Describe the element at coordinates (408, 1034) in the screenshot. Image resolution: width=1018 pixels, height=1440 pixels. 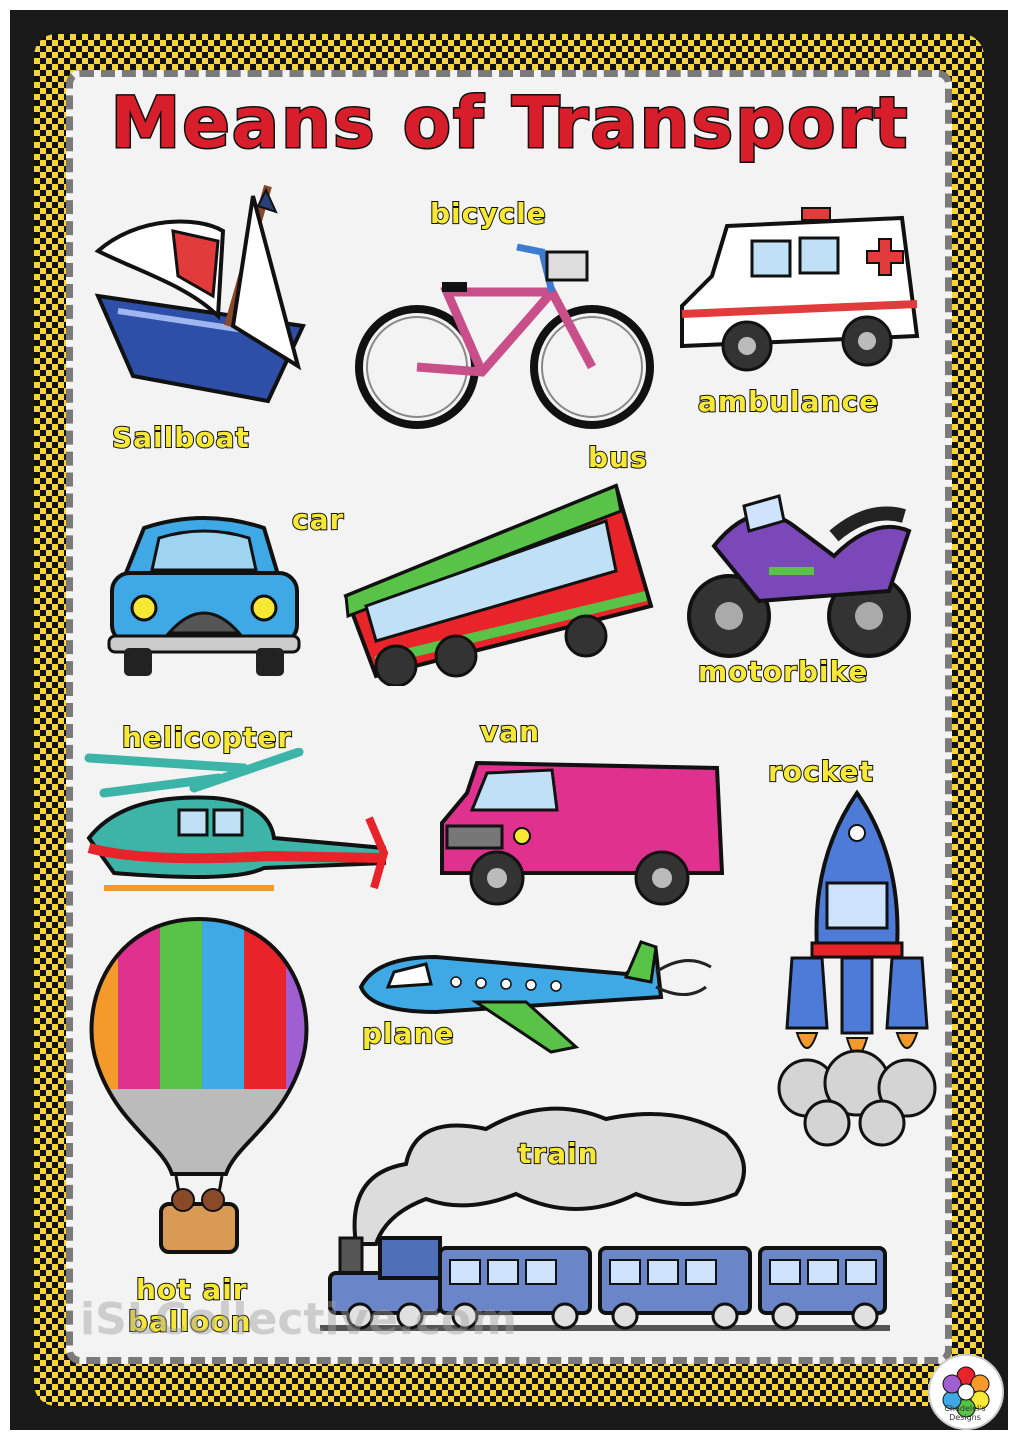
I see `plane-label: plane` at that location.